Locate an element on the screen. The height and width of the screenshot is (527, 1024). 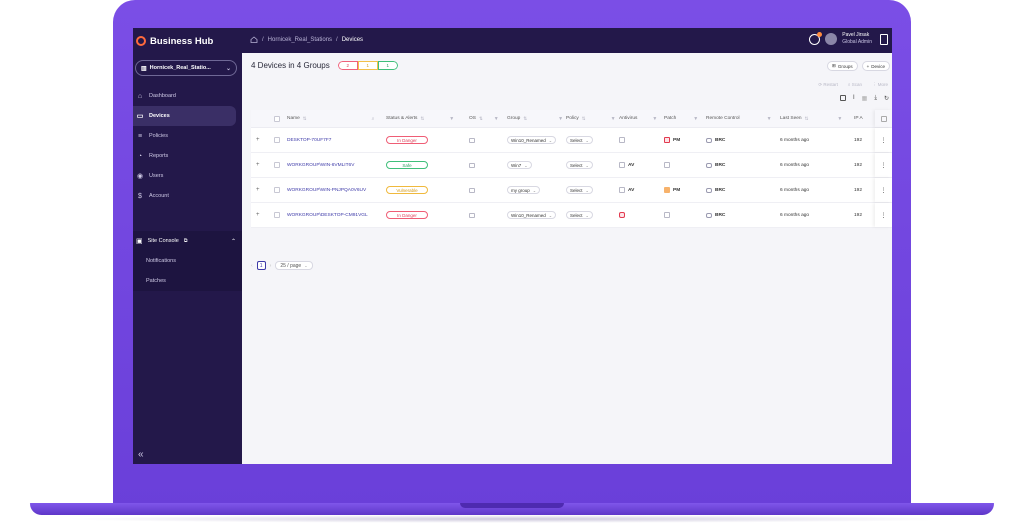
column-settings-icon is located at coordinates (883, 118).